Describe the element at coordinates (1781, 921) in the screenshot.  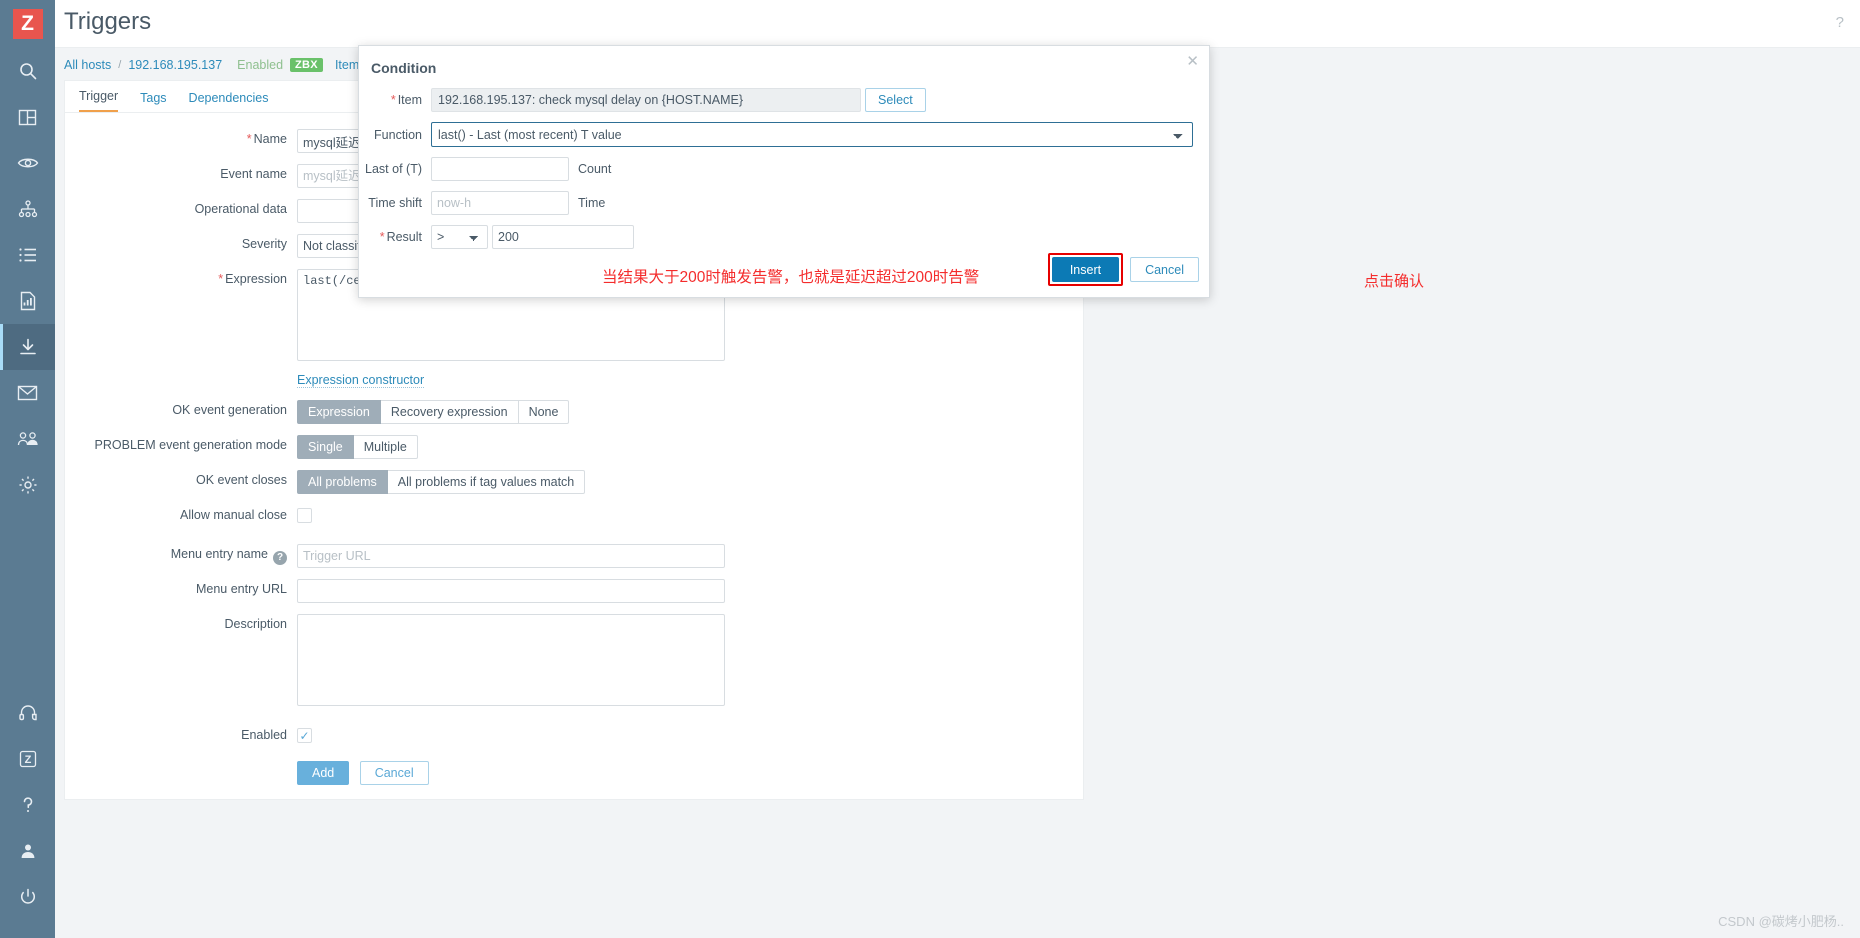
I see `watermark: CSDN @碳烤小肥杨..` at that location.